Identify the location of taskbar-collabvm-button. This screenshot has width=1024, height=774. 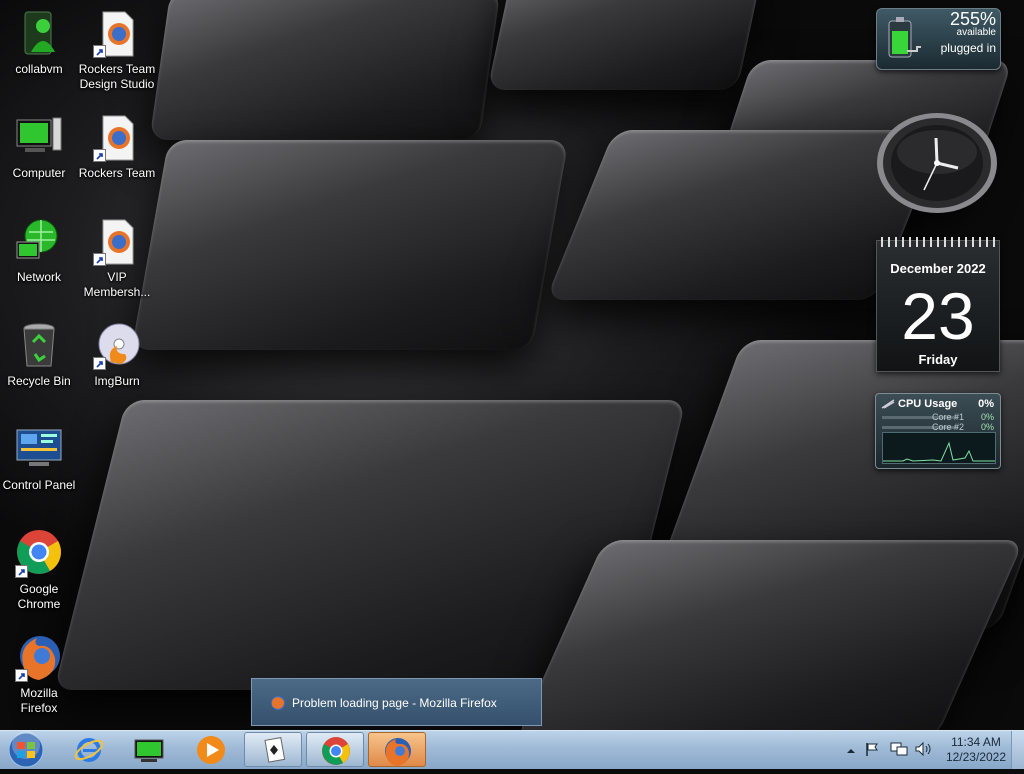
(149, 749).